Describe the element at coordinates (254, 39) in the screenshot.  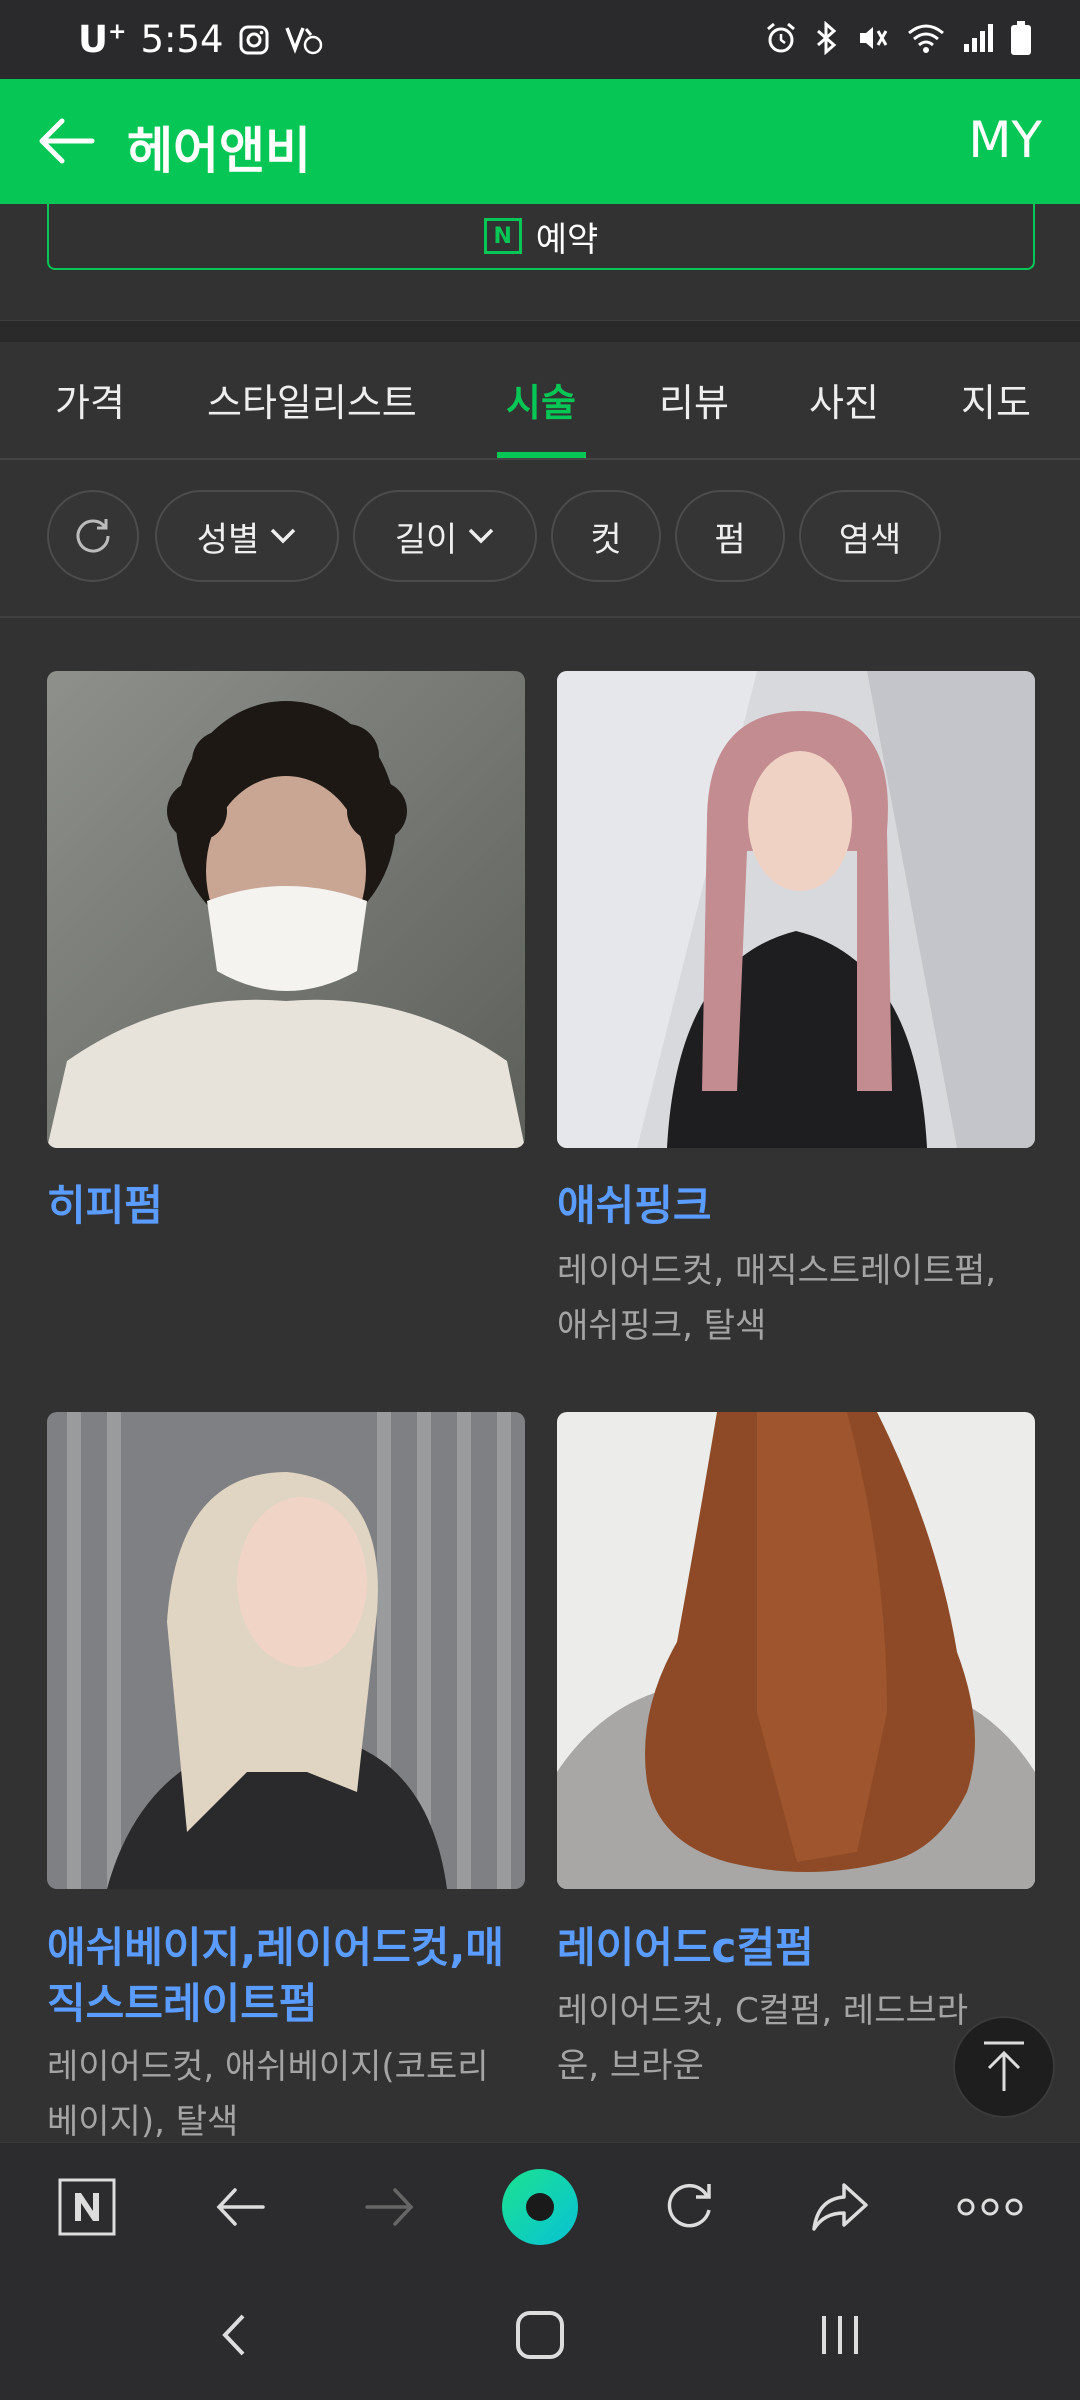
I see `instagram-icon` at that location.